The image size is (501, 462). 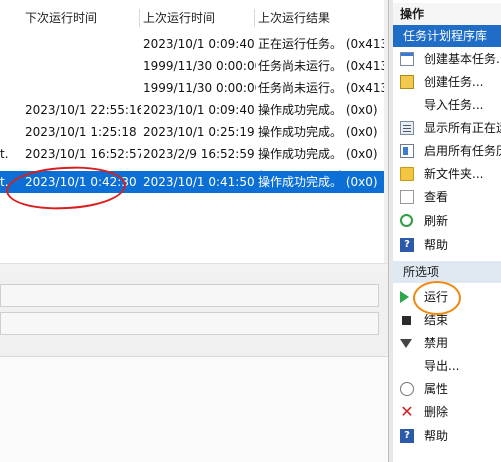 I want to click on import-icon, so click(x=407, y=105).